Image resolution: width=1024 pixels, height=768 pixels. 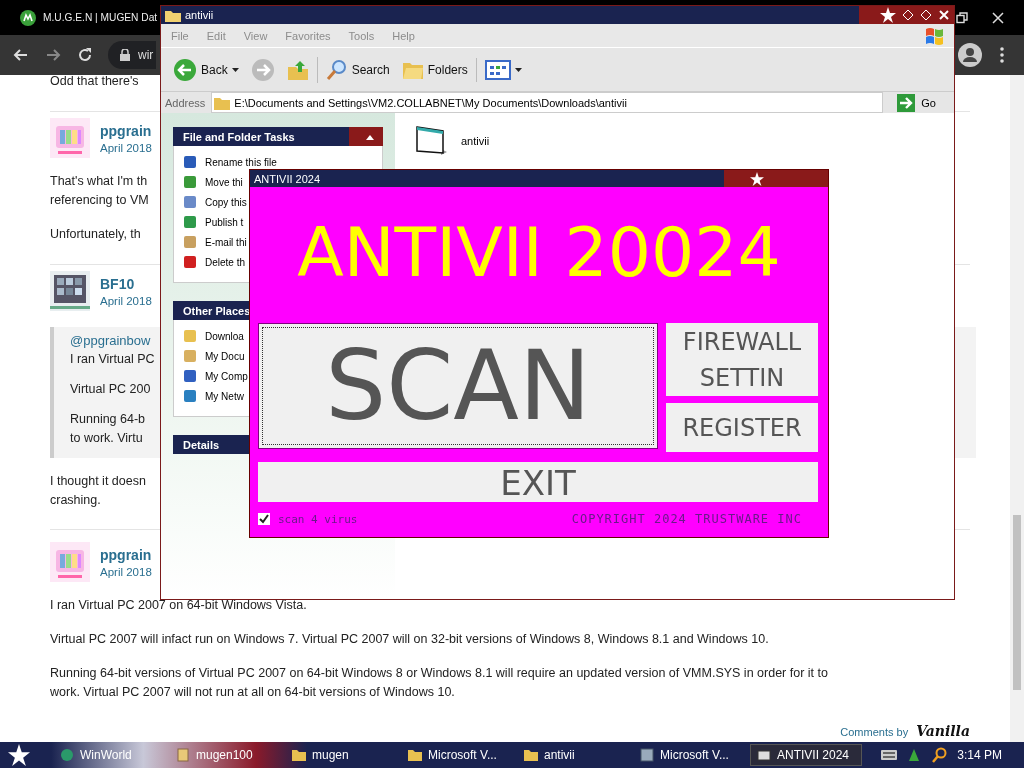 I want to click on window-title: ANTIVII 2024, so click(x=287, y=178).